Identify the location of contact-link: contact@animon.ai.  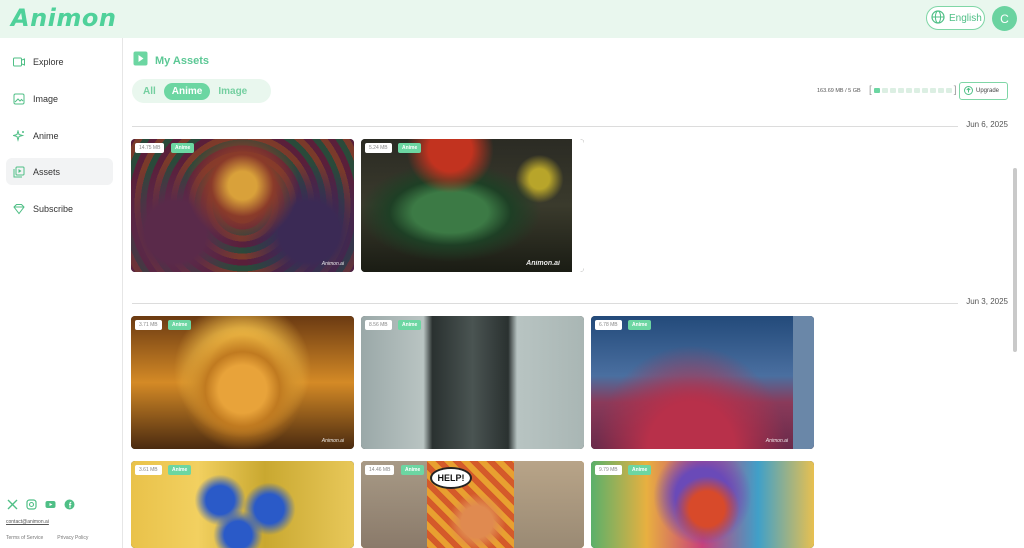
(27, 522).